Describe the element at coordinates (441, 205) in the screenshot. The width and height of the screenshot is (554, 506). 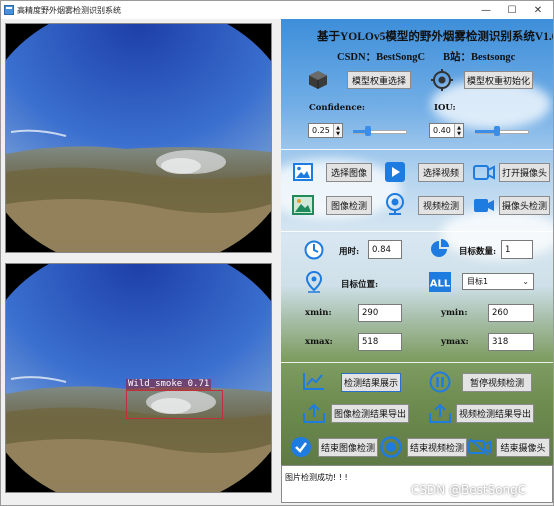
I see `video-detect-button: 视频检测` at that location.